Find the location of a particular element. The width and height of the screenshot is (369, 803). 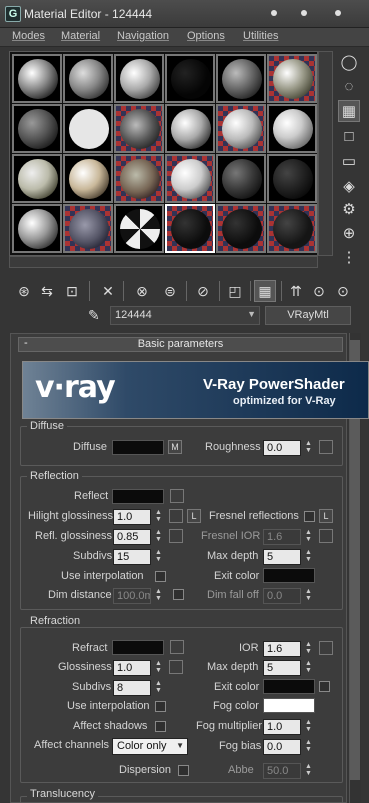

options-icon: ⚙ is located at coordinates (349, 209).